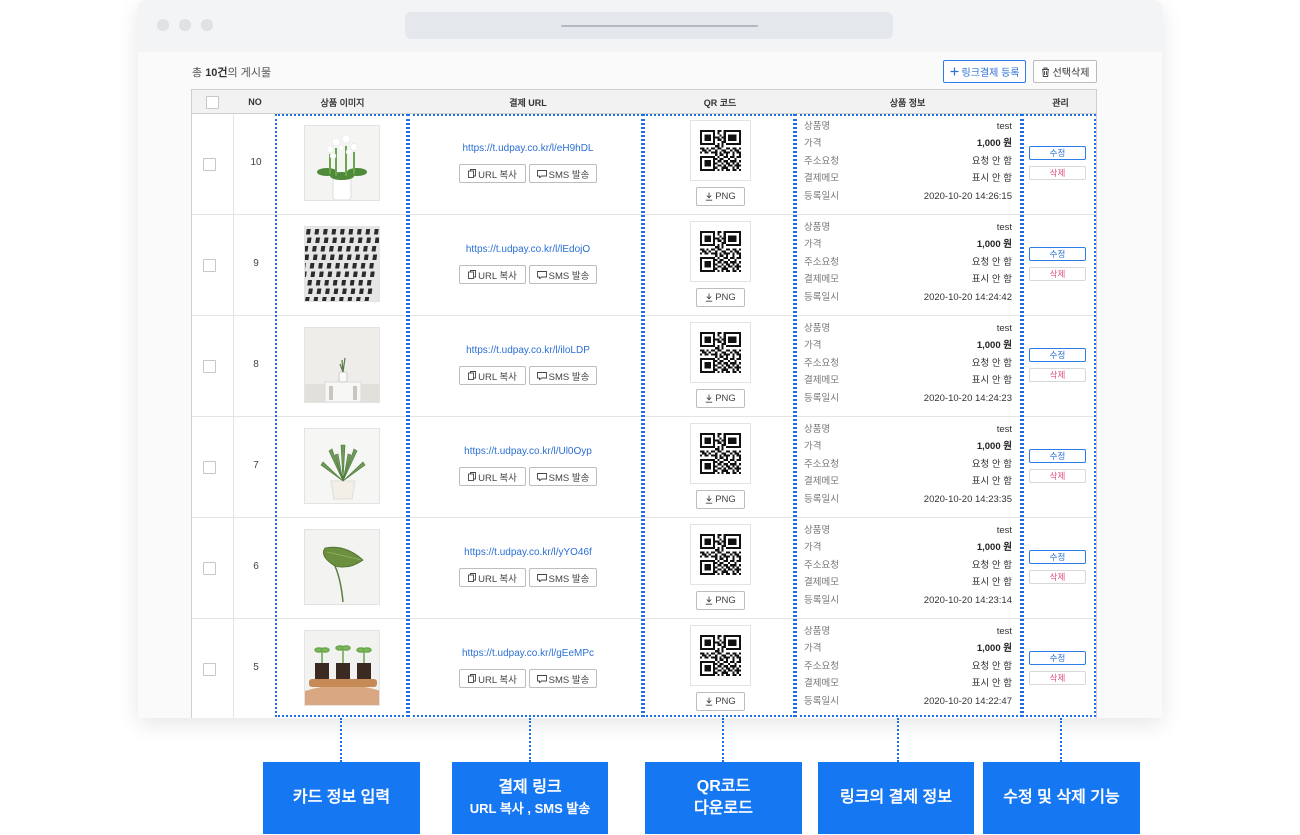 This screenshot has height=835, width=1300. What do you see at coordinates (342, 365) in the screenshot?
I see `product-image-small-vase` at bounding box center [342, 365].